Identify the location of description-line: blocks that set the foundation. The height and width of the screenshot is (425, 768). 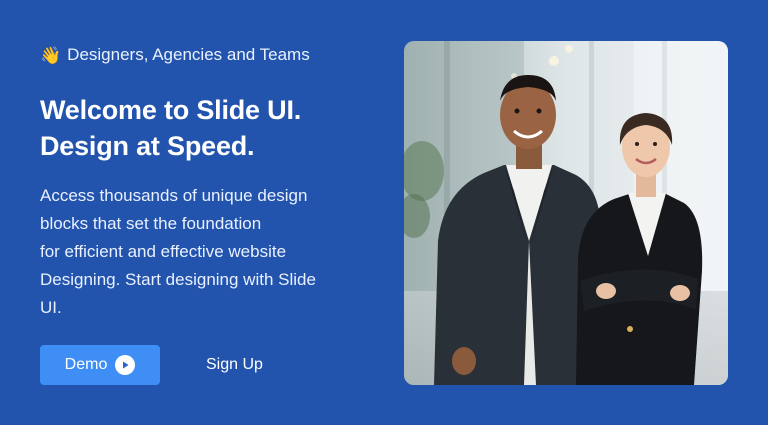
(151, 223).